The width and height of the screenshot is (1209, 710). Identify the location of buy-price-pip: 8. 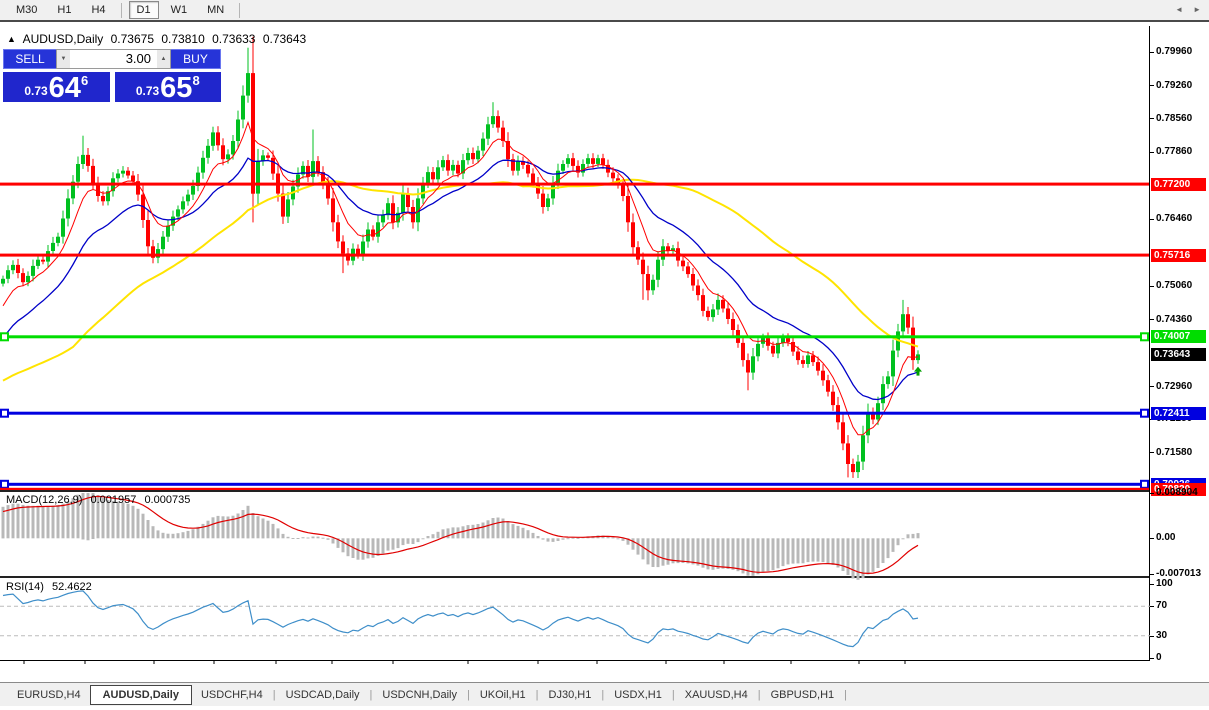
(196, 80).